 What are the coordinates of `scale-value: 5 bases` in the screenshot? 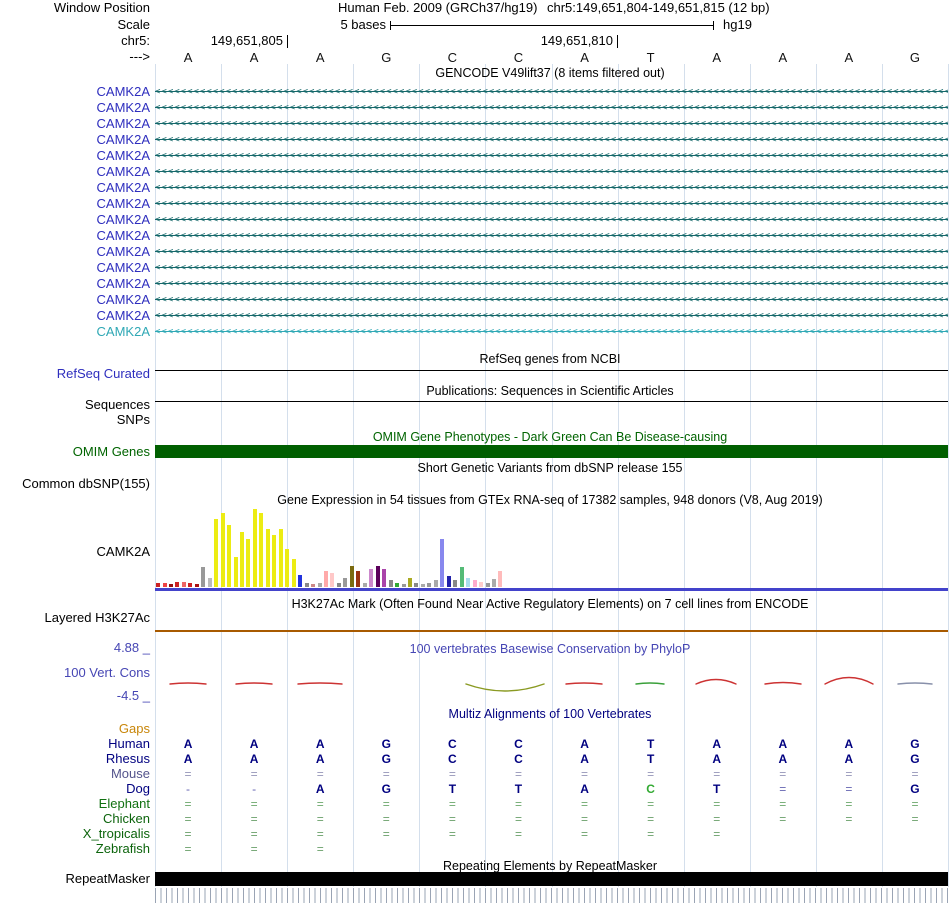 It's located at (363, 24).